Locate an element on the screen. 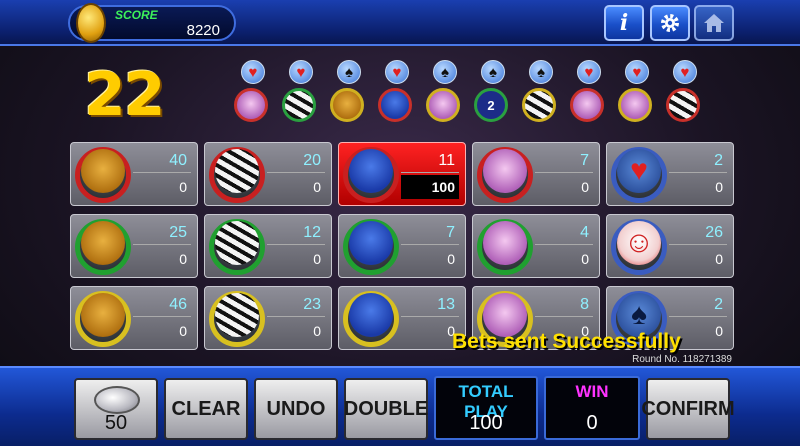 The height and width of the screenshot is (446, 800). history-number-badge: 2 is located at coordinates (491, 105).